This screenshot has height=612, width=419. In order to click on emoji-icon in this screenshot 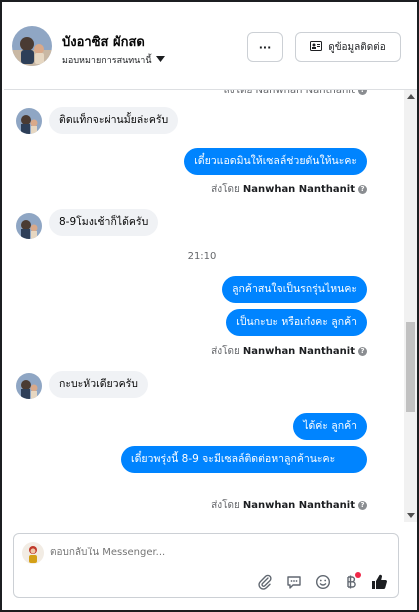, I will do `click(323, 582)`.